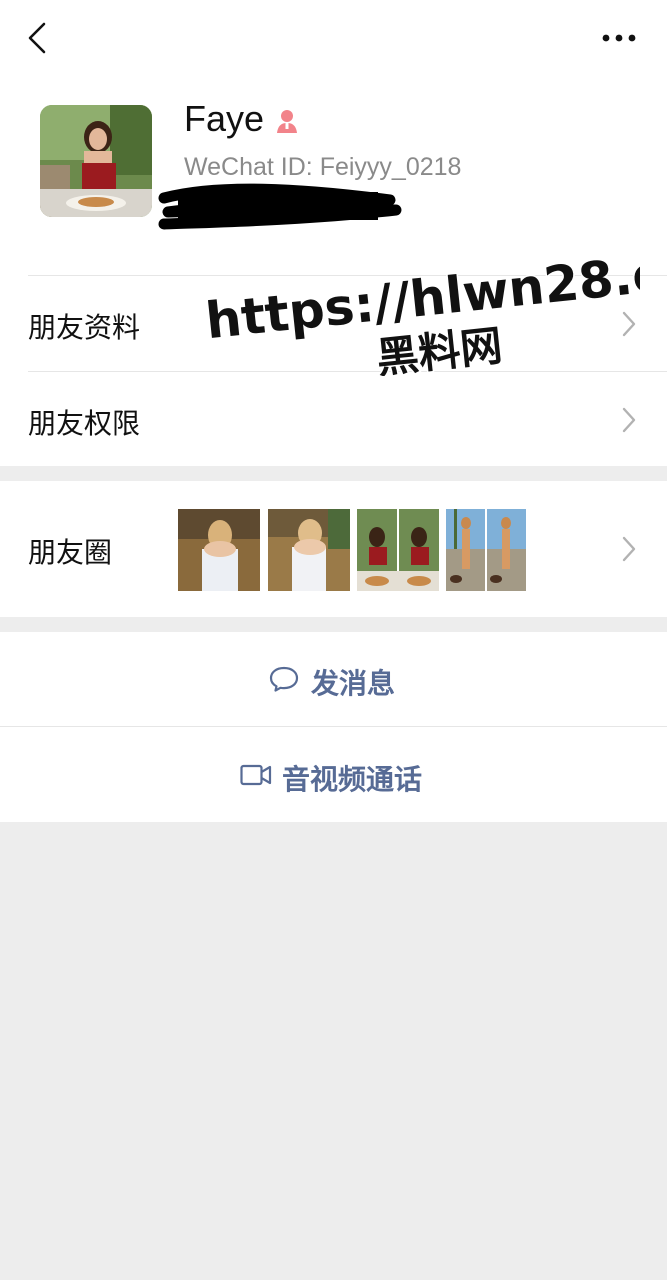 The image size is (667, 1280). What do you see at coordinates (287, 121) in the screenshot?
I see `female-user-icon` at bounding box center [287, 121].